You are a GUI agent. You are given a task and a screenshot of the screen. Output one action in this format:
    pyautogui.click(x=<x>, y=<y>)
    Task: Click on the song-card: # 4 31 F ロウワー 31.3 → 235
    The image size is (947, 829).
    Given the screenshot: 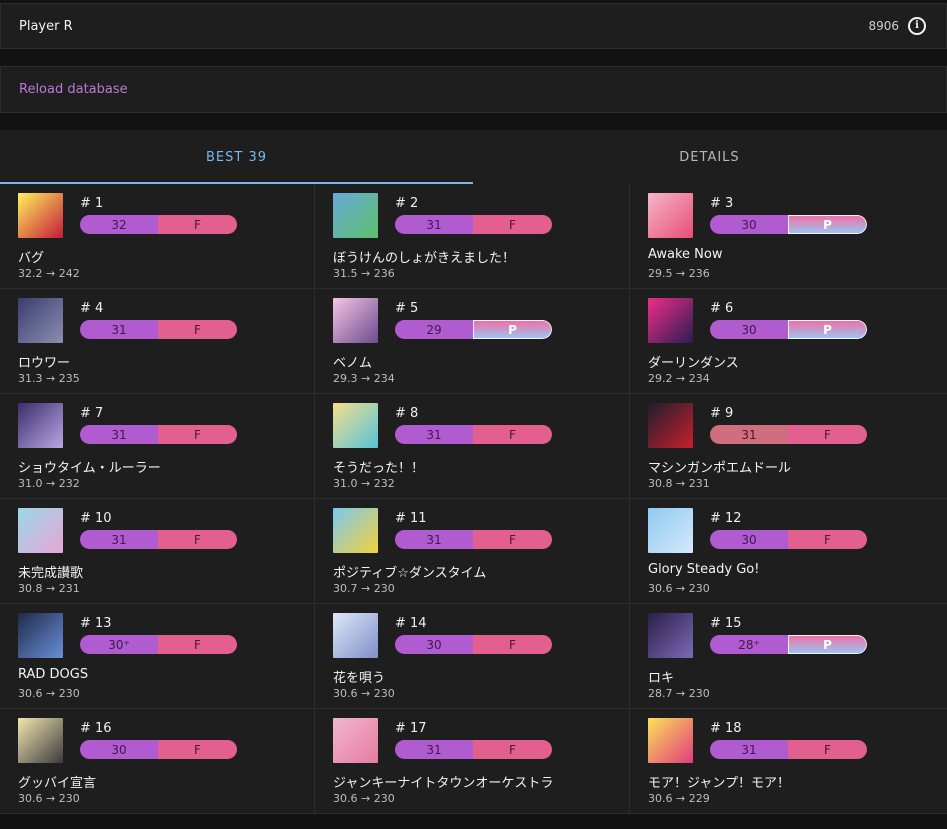 What is the action you would take?
    pyautogui.click(x=157, y=341)
    